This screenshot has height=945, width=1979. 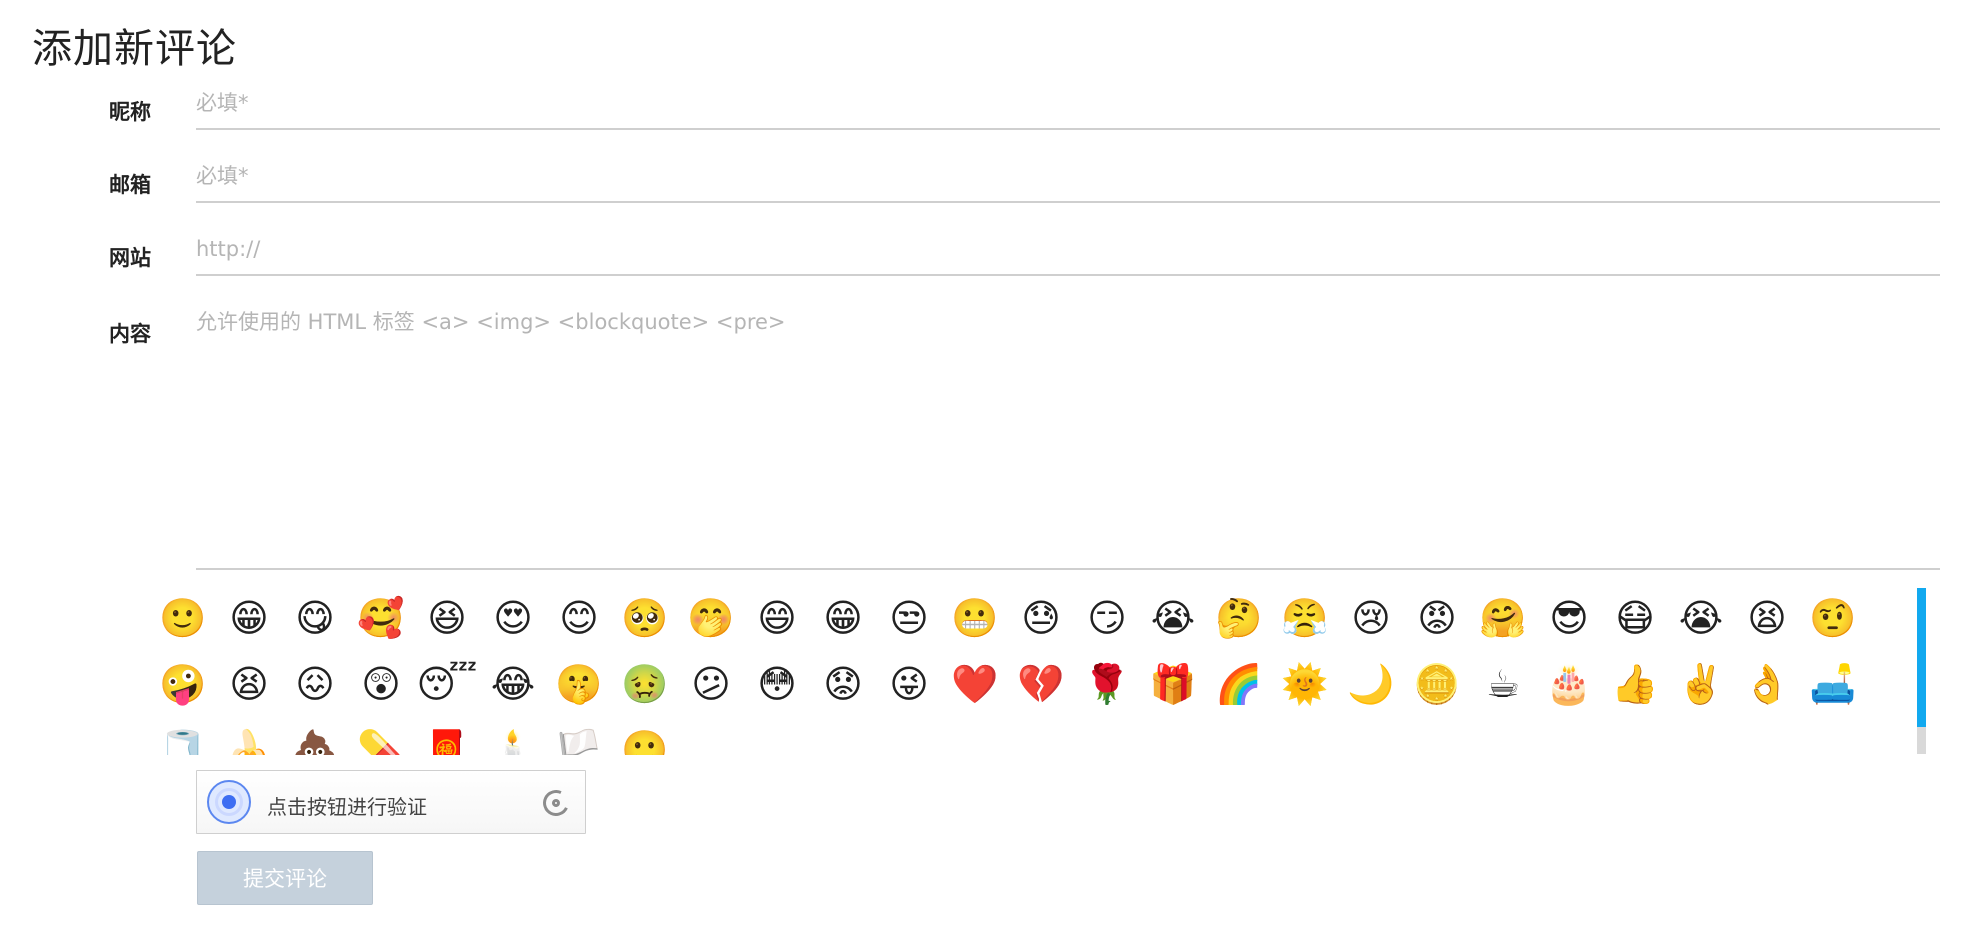 What do you see at coordinates (381, 684) in the screenshot?
I see `surprised-emoji-icon: 😲` at bounding box center [381, 684].